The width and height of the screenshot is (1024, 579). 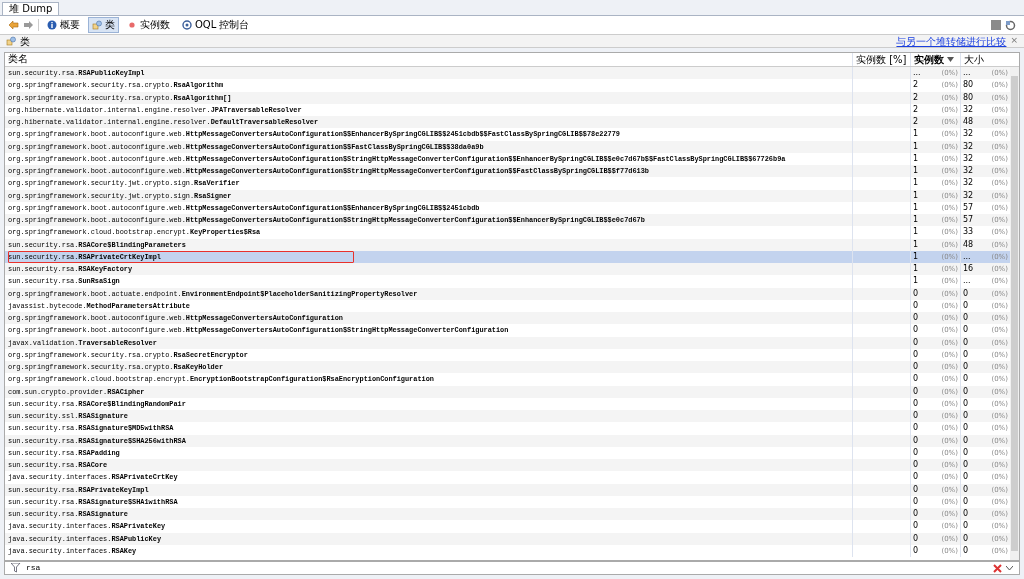 What do you see at coordinates (968, 171) in the screenshot?
I see `table-cell-text: 32` at bounding box center [968, 171].